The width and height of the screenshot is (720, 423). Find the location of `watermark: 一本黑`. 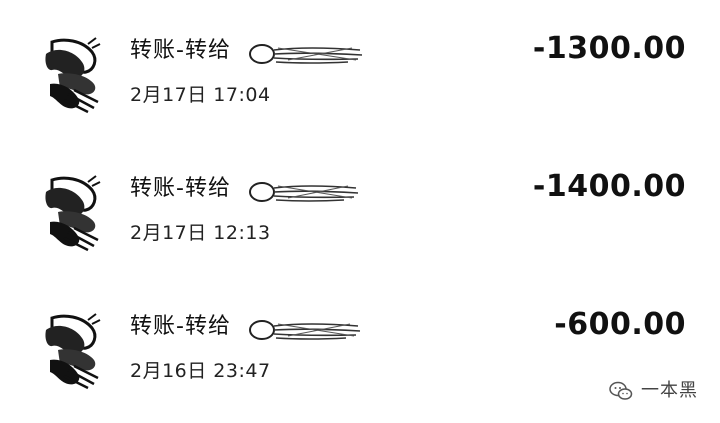

watermark: 一本黑 is located at coordinates (653, 391).